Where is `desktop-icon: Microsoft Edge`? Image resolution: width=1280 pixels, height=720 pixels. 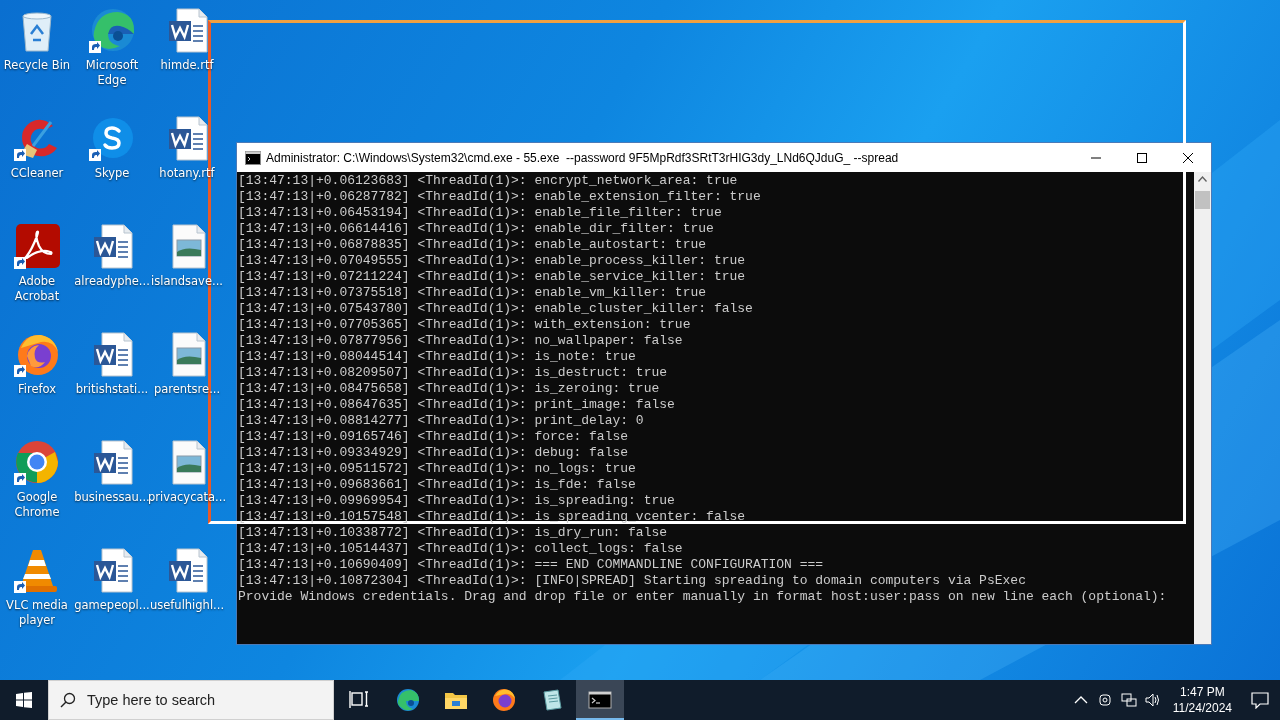
desktop-icon: Microsoft Edge is located at coordinates (112, 47).